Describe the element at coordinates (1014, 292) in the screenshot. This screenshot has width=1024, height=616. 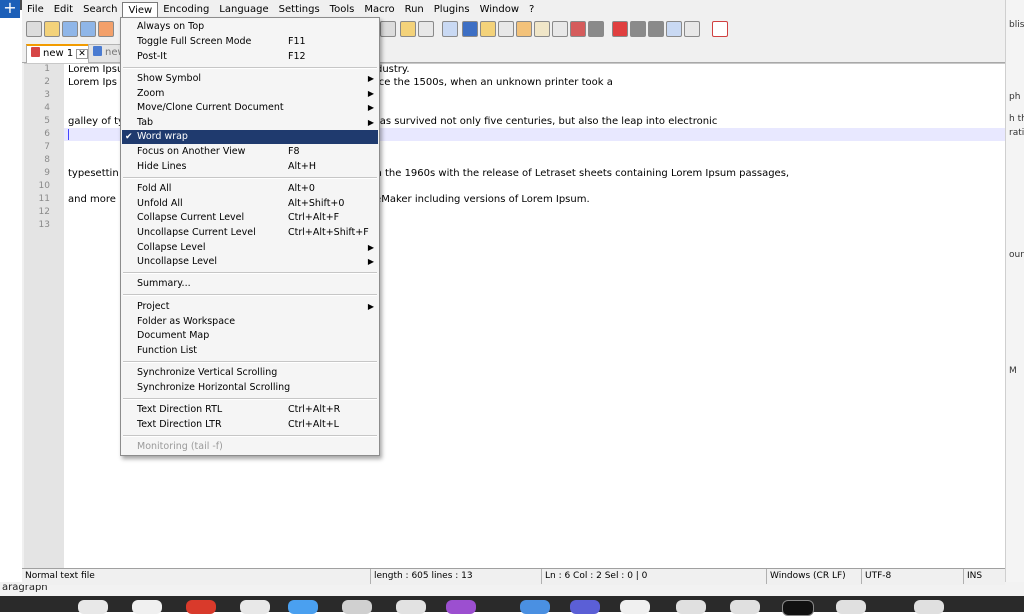
I see `background-window-edge: blis ph h th rati oun M` at that location.